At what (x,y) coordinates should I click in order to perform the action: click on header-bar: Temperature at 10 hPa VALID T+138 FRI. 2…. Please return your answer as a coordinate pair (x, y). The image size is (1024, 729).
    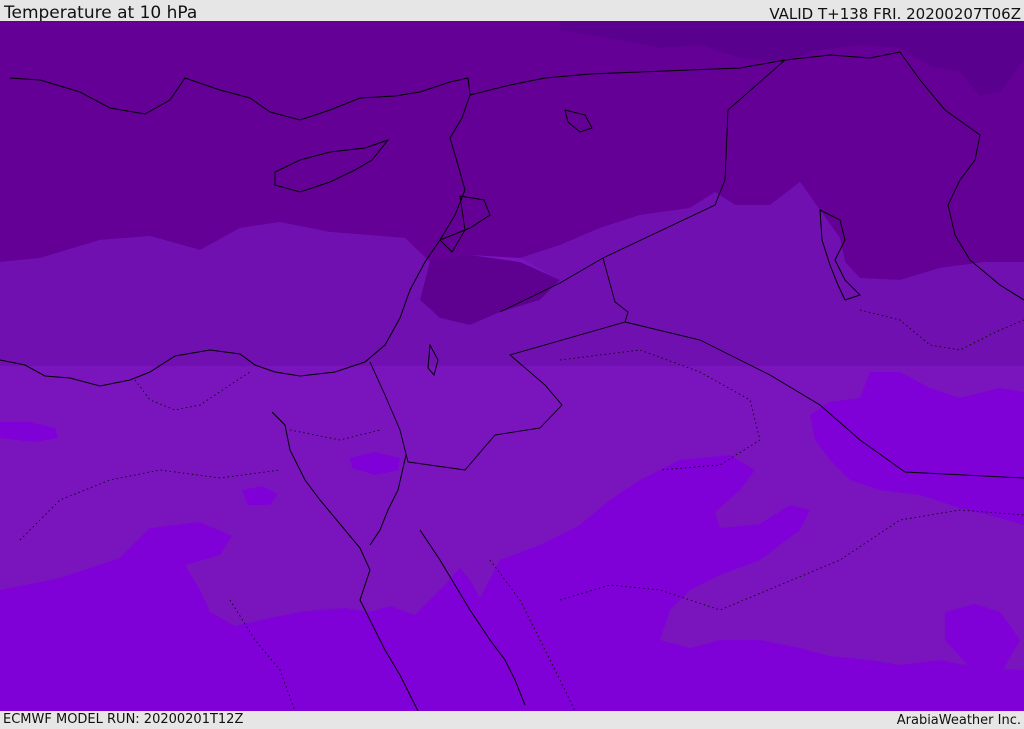
    Looking at the image, I should click on (512, 11).